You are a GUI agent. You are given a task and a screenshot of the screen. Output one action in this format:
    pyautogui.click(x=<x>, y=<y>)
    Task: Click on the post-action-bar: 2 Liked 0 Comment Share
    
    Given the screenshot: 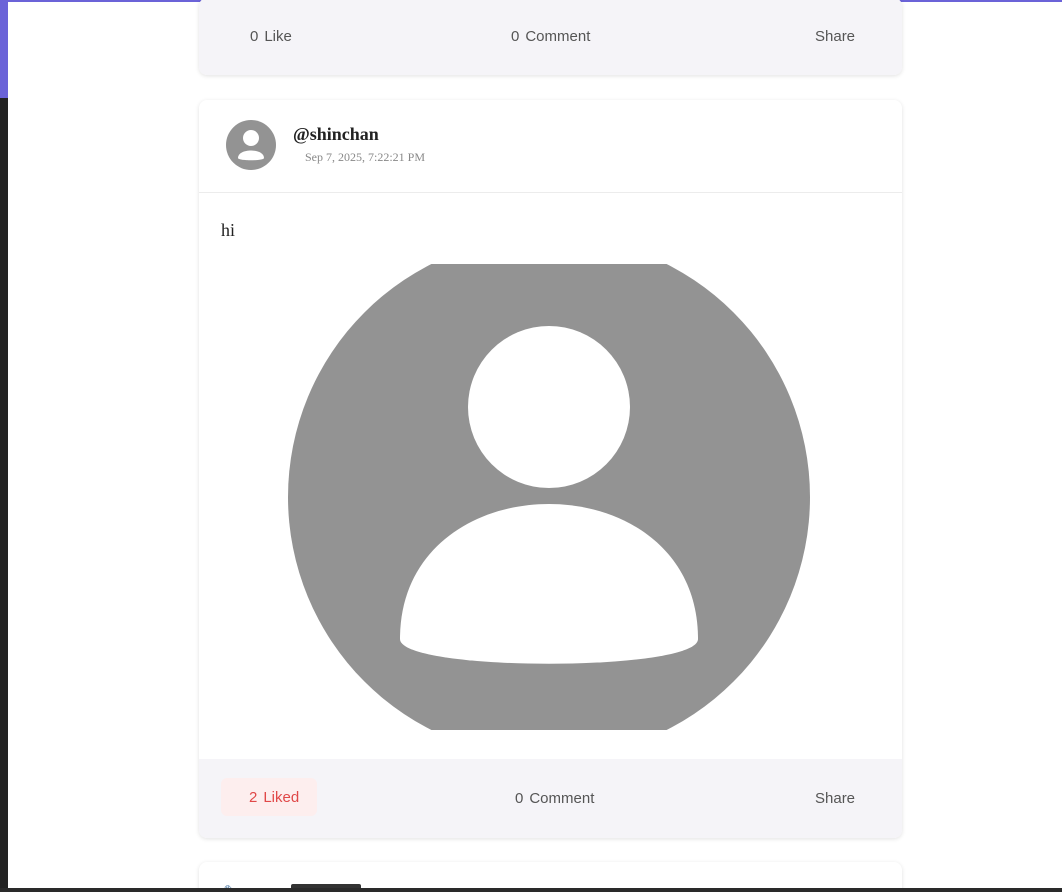 What is the action you would take?
    pyautogui.click(x=550, y=798)
    